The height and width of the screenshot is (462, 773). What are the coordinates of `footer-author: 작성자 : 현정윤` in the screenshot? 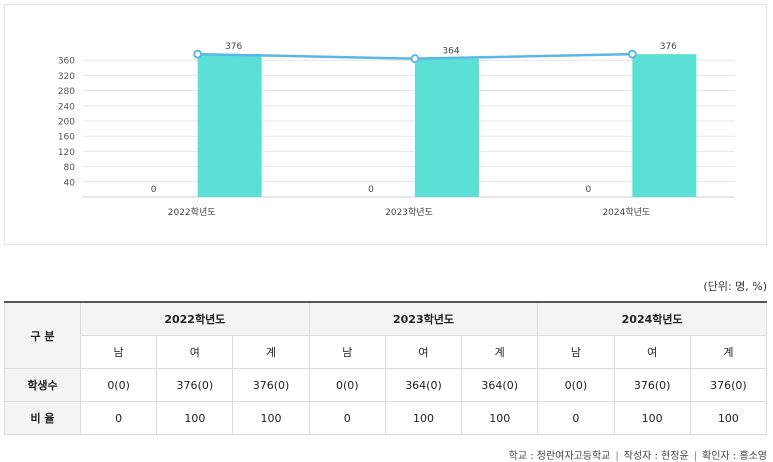 It's located at (656, 456).